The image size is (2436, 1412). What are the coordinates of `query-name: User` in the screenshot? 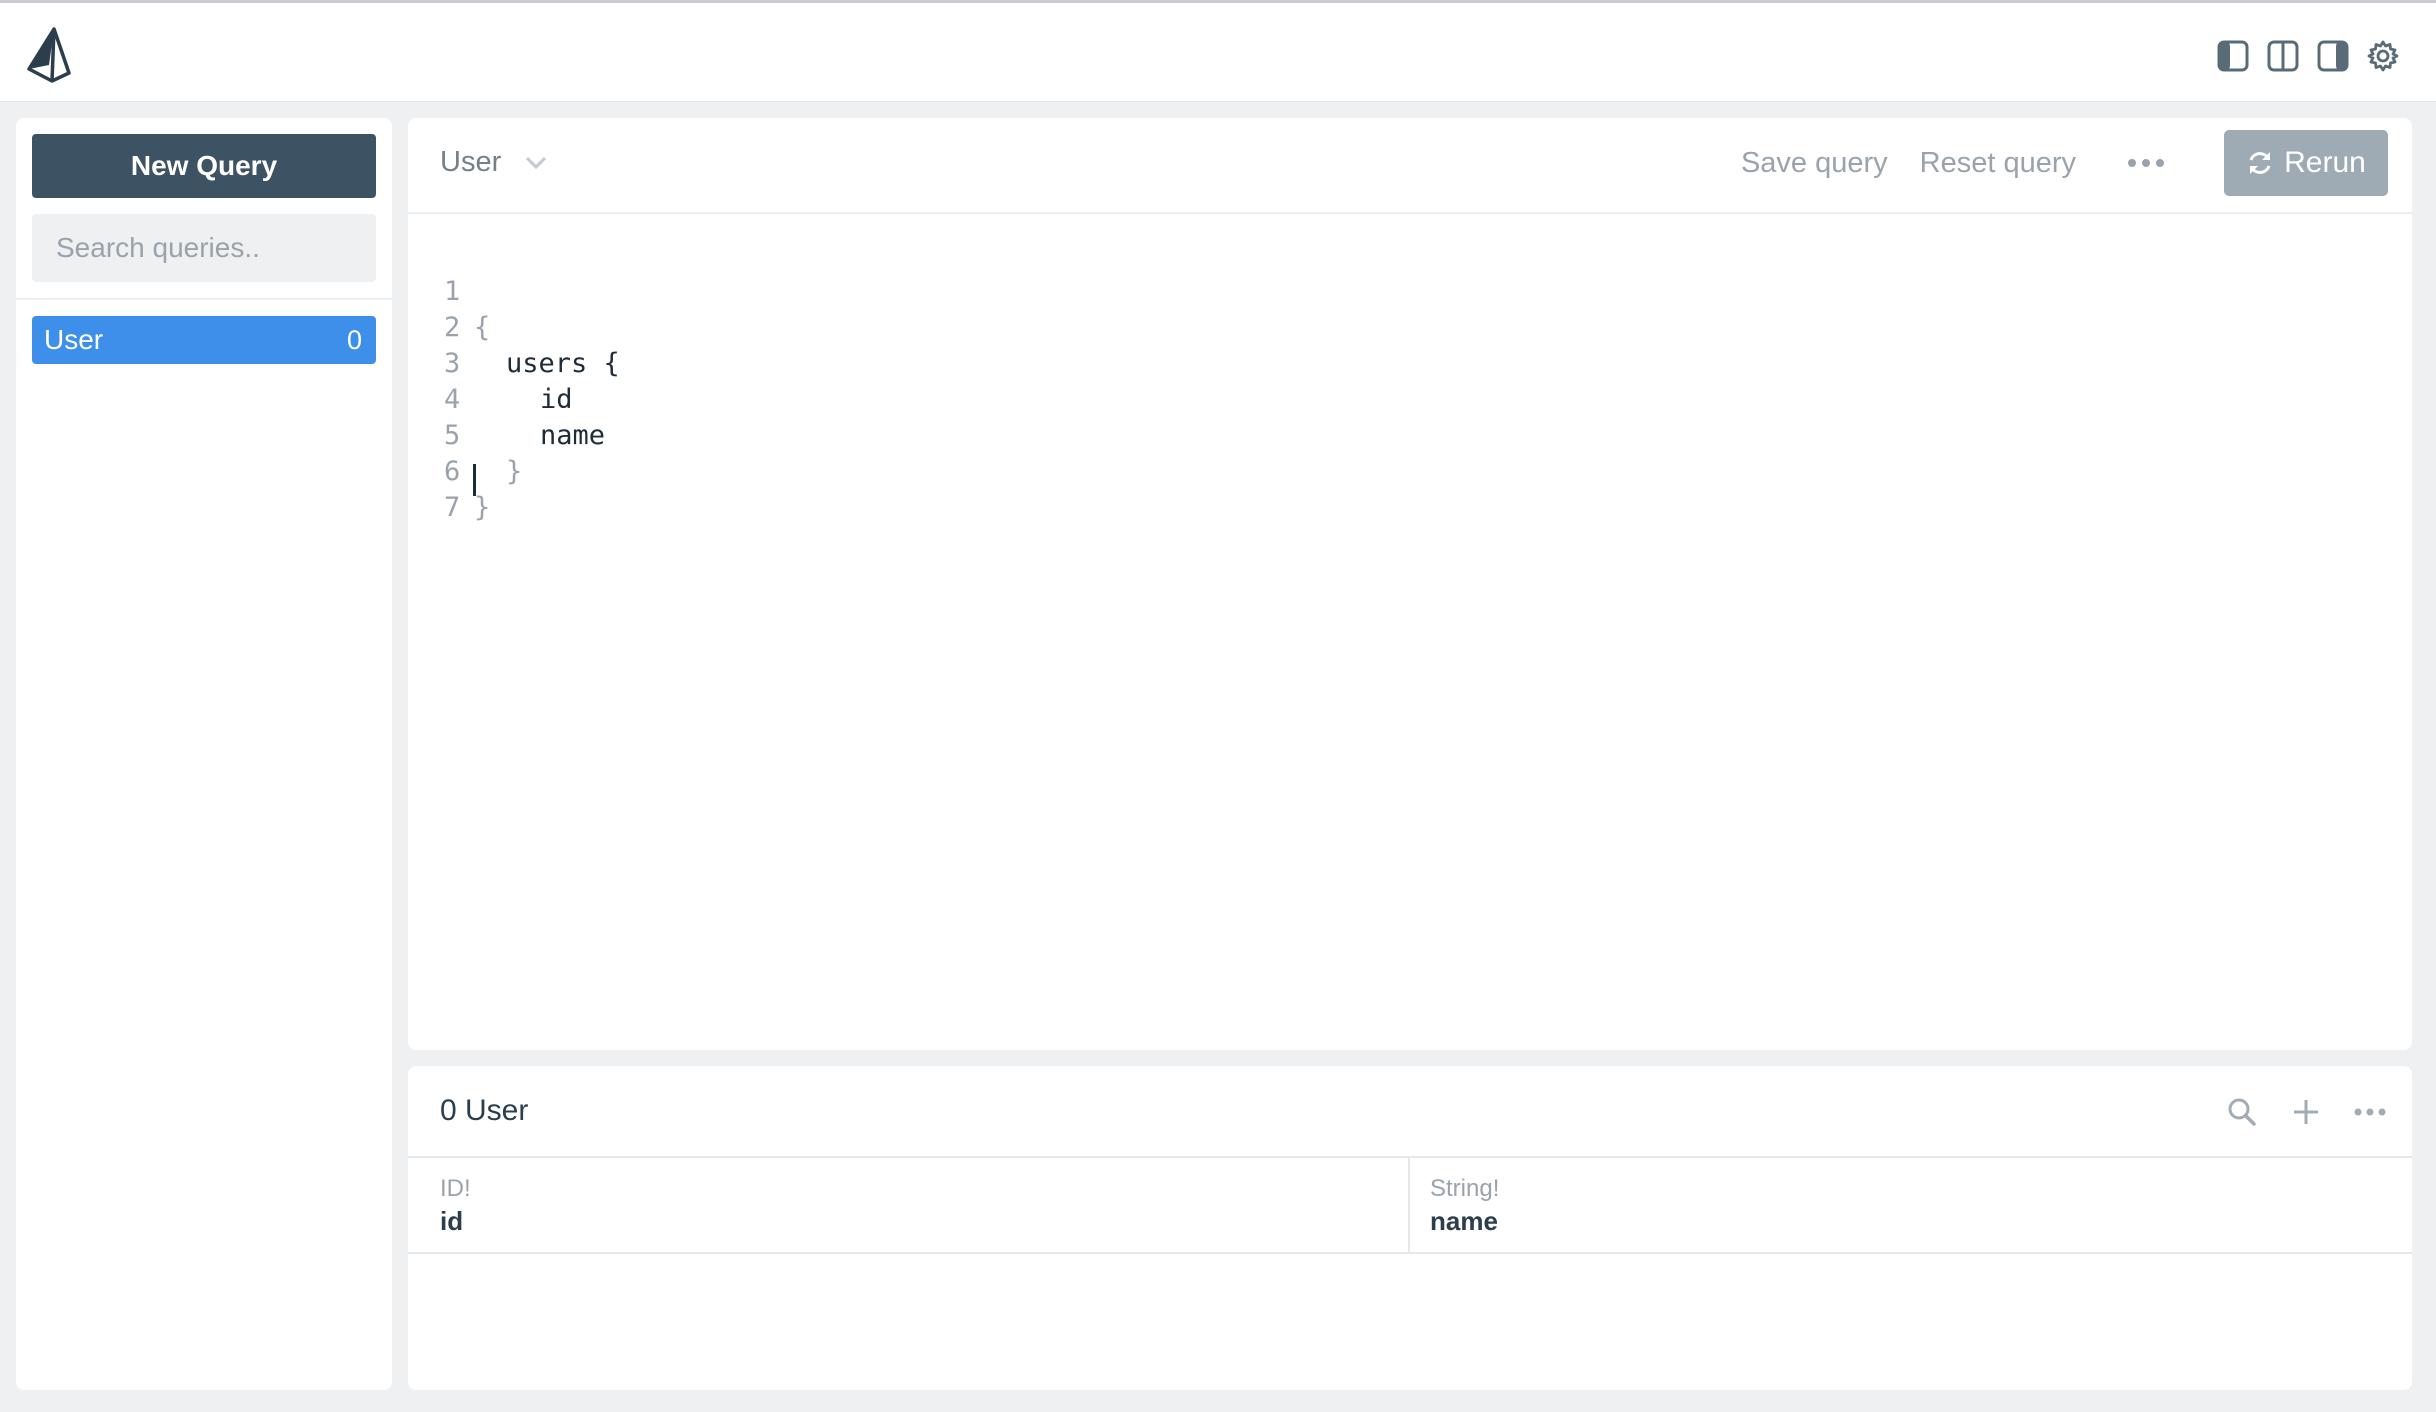 It's located at (471, 162).